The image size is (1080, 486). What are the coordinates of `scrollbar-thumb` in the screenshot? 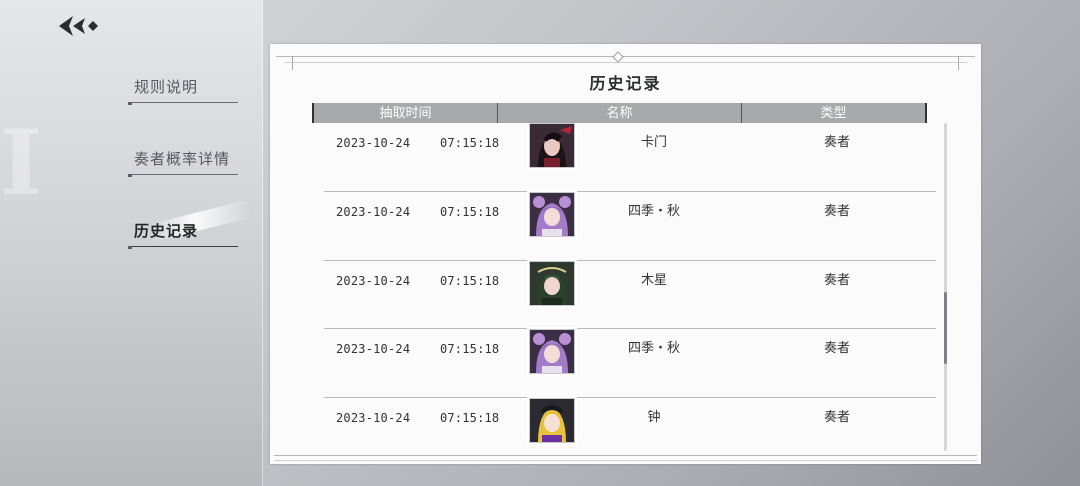 It's located at (945, 328).